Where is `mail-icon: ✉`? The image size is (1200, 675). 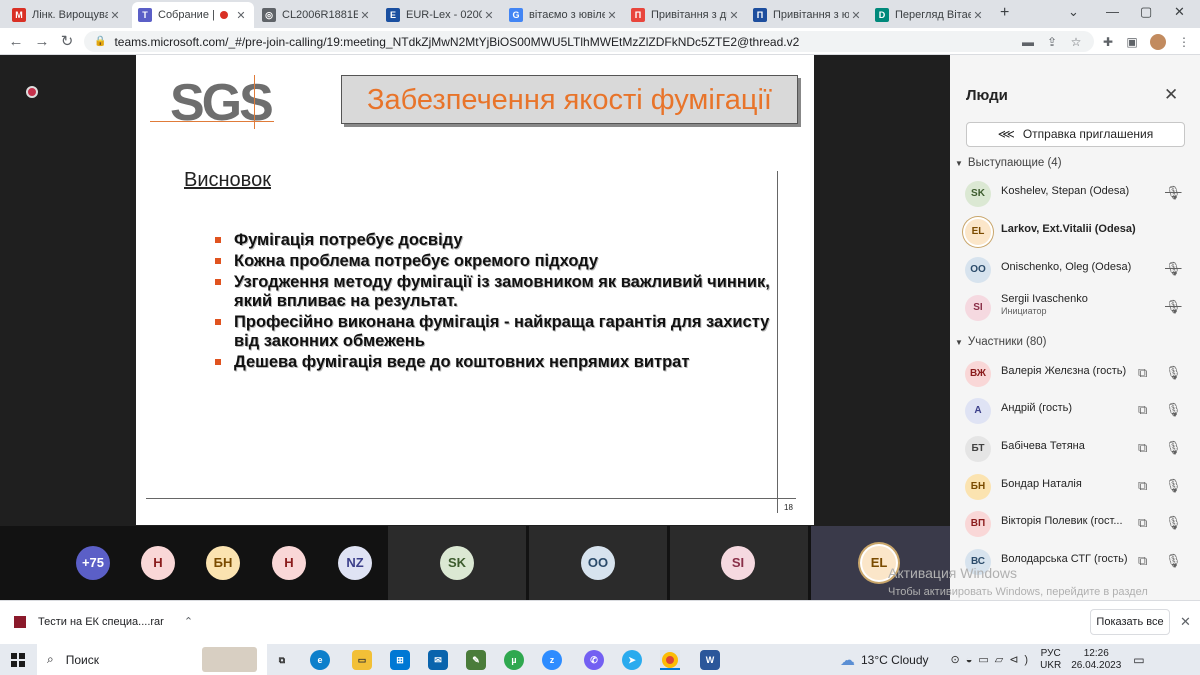
mail-icon: ✉ is located at coordinates (438, 660).